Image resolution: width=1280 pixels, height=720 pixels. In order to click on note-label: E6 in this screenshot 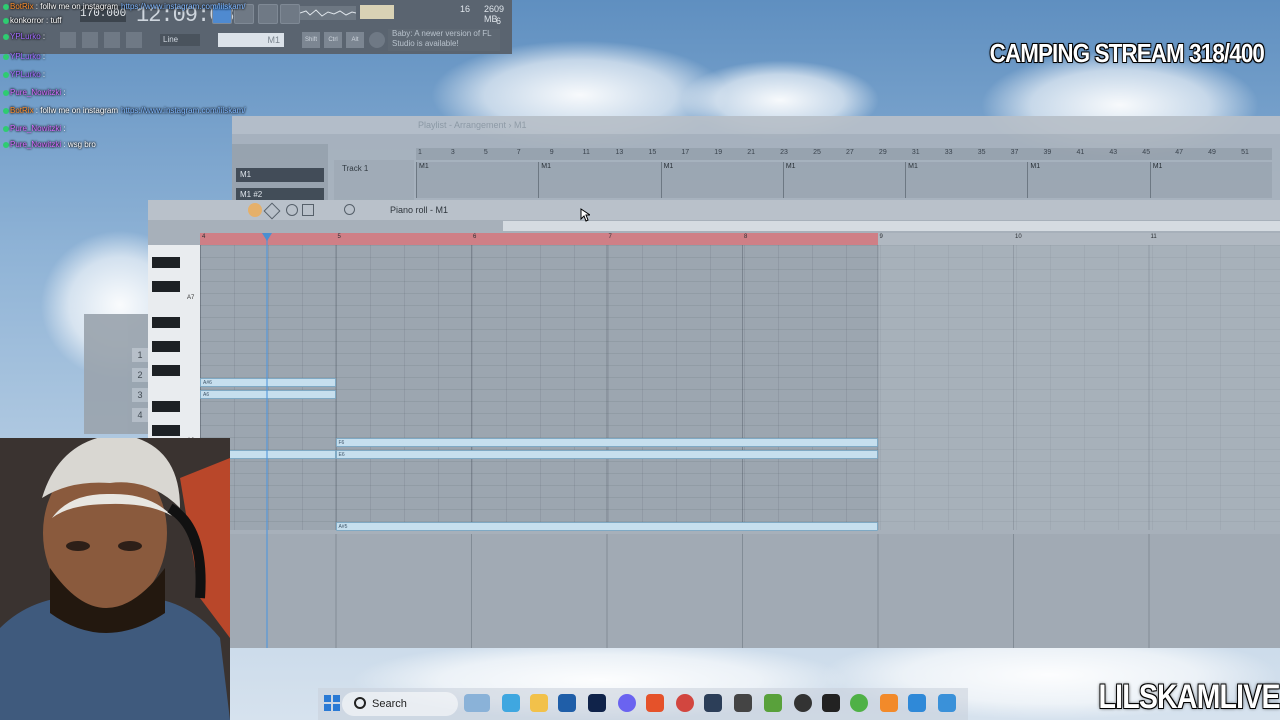, I will do `click(341, 455)`.